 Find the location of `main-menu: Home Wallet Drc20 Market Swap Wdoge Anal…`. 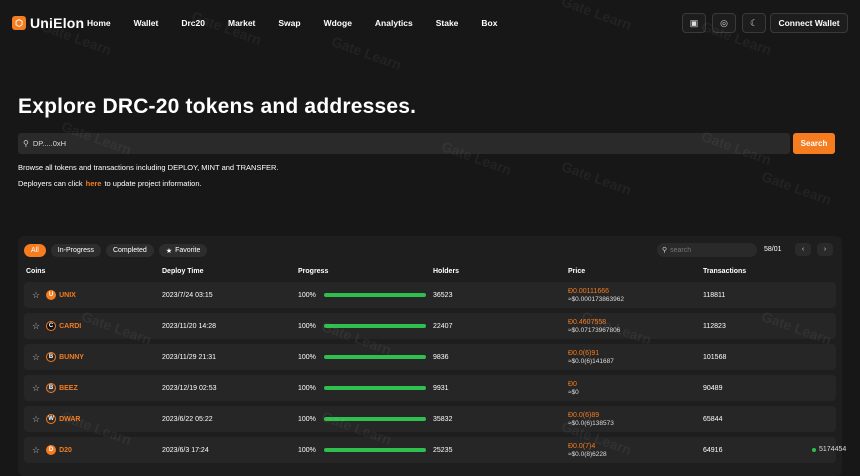

main-menu: Home Wallet Drc20 Market Swap Wdoge Anal… is located at coordinates (303, 23).